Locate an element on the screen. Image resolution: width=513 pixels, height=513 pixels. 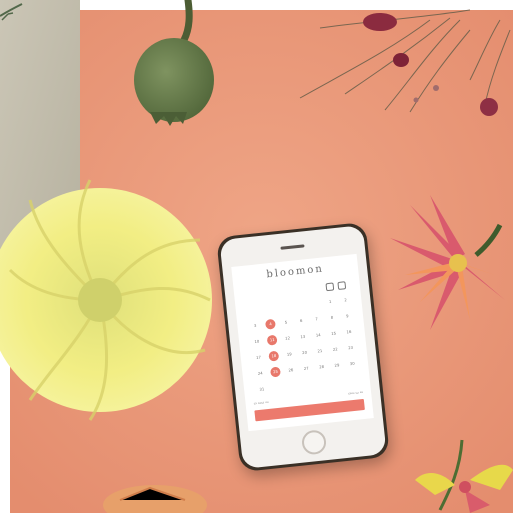
calendar-day-label: 27 is located at coordinates (306, 368).